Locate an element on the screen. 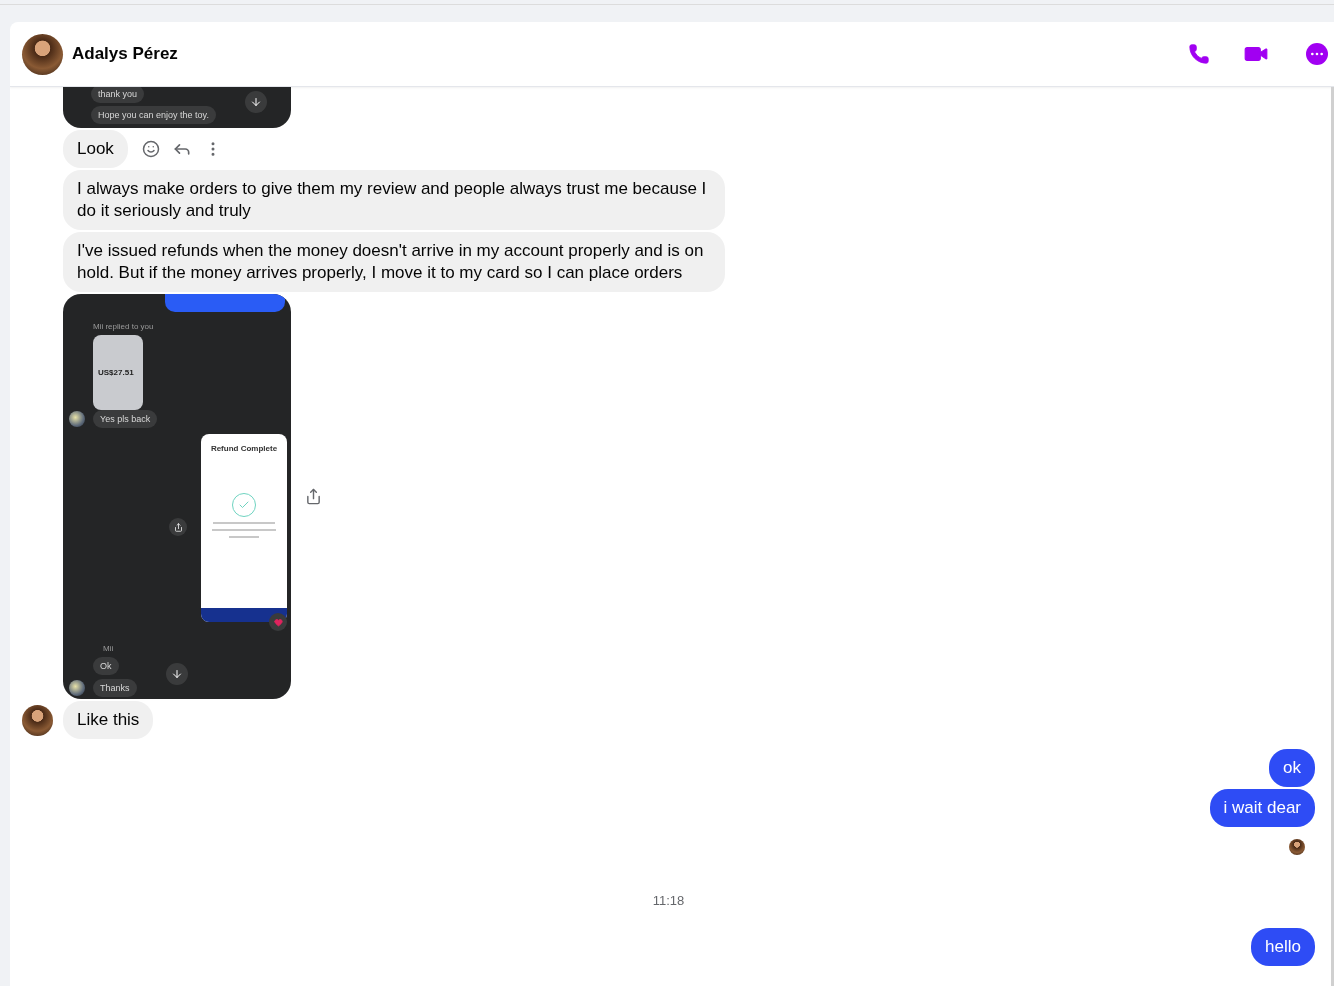  timestamp: 11:18 is located at coordinates (668, 900).